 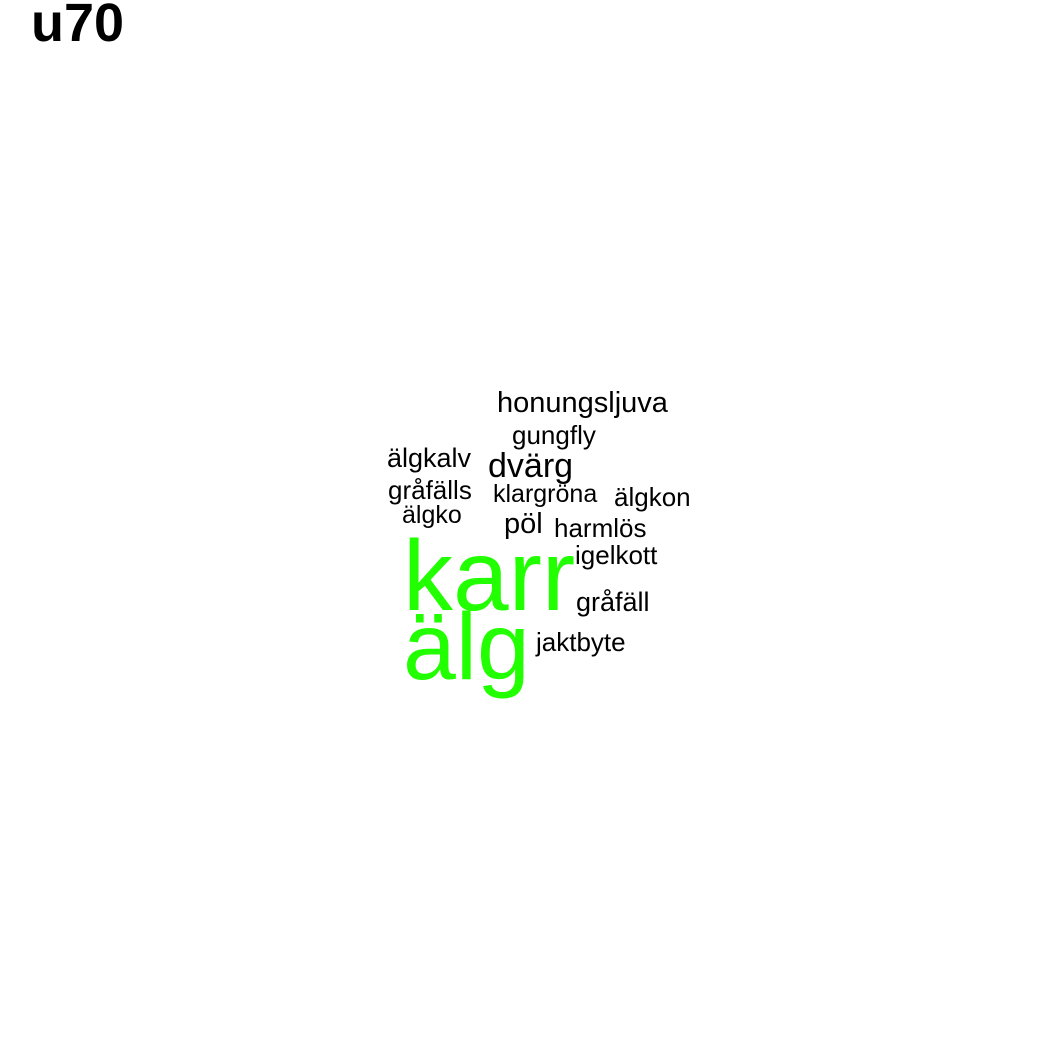 I want to click on word-klargrona: klargröna, so click(x=545, y=494).